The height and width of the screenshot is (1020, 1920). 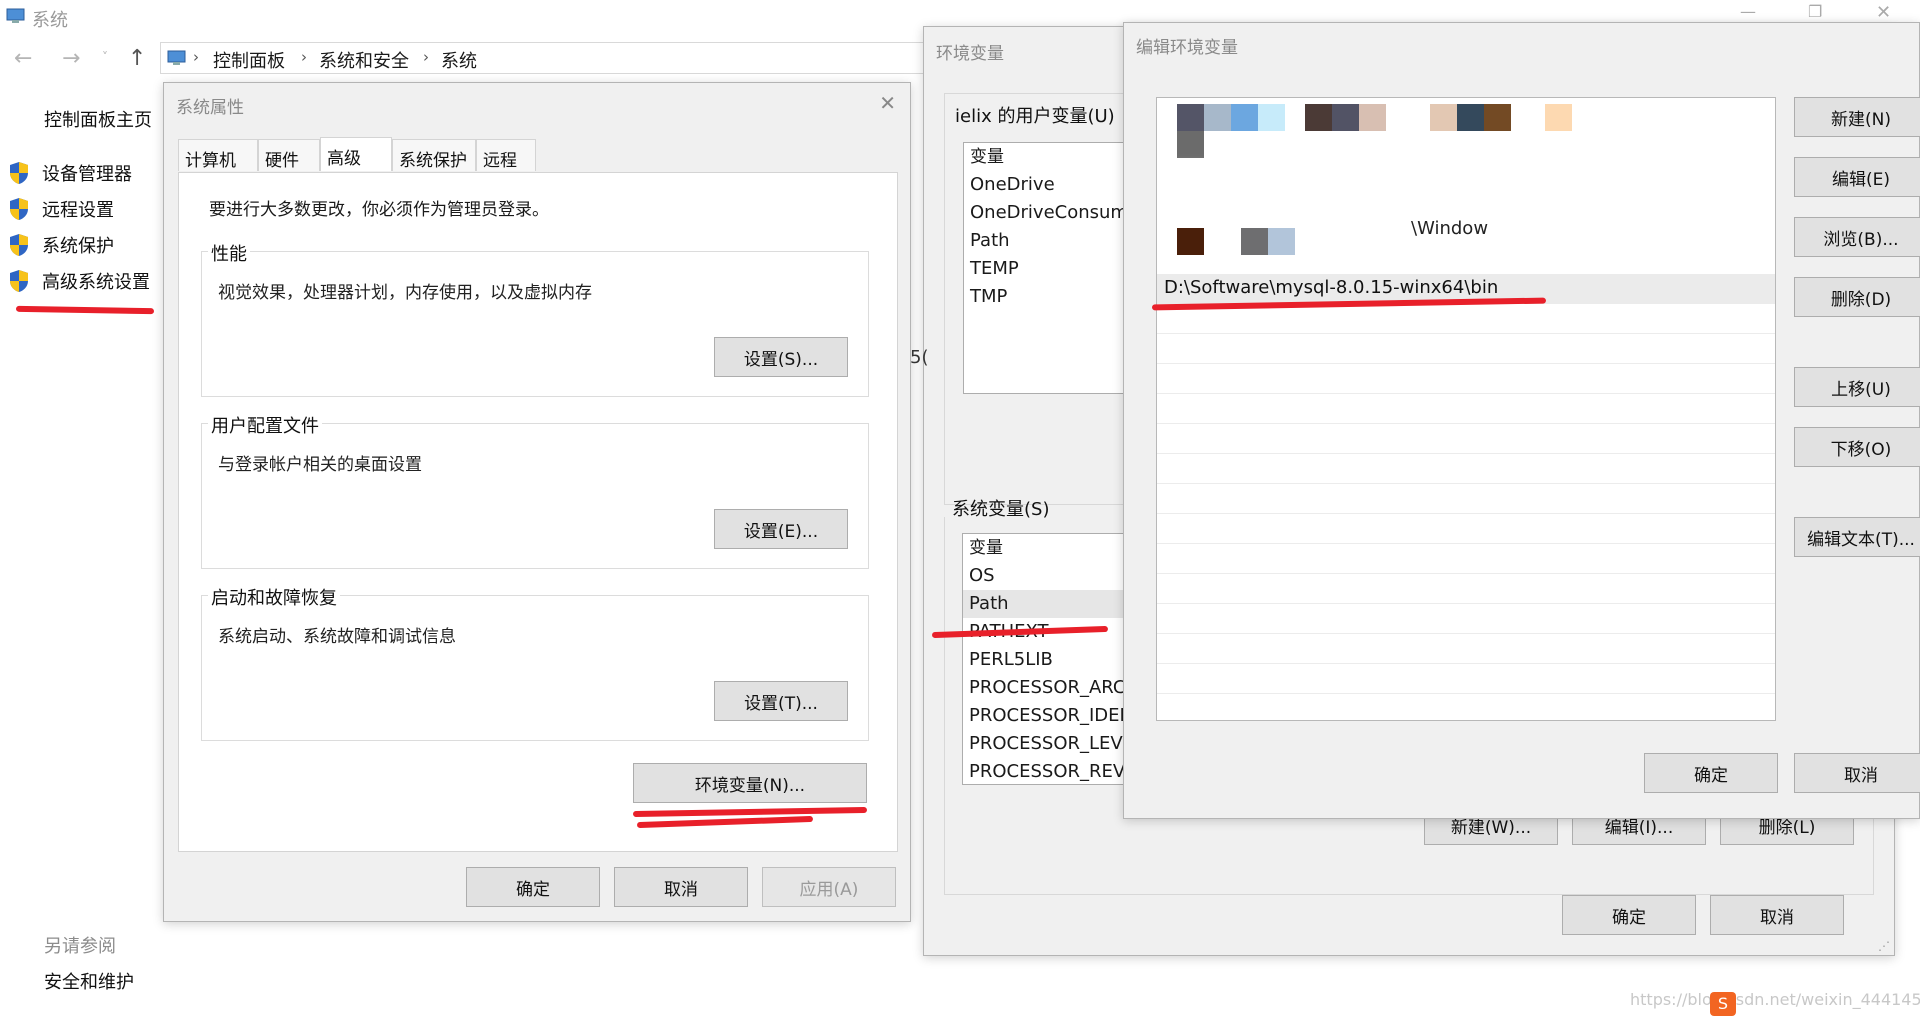 I want to click on startup-recovery-label: 启动和故障恢复, so click(x=274, y=597).